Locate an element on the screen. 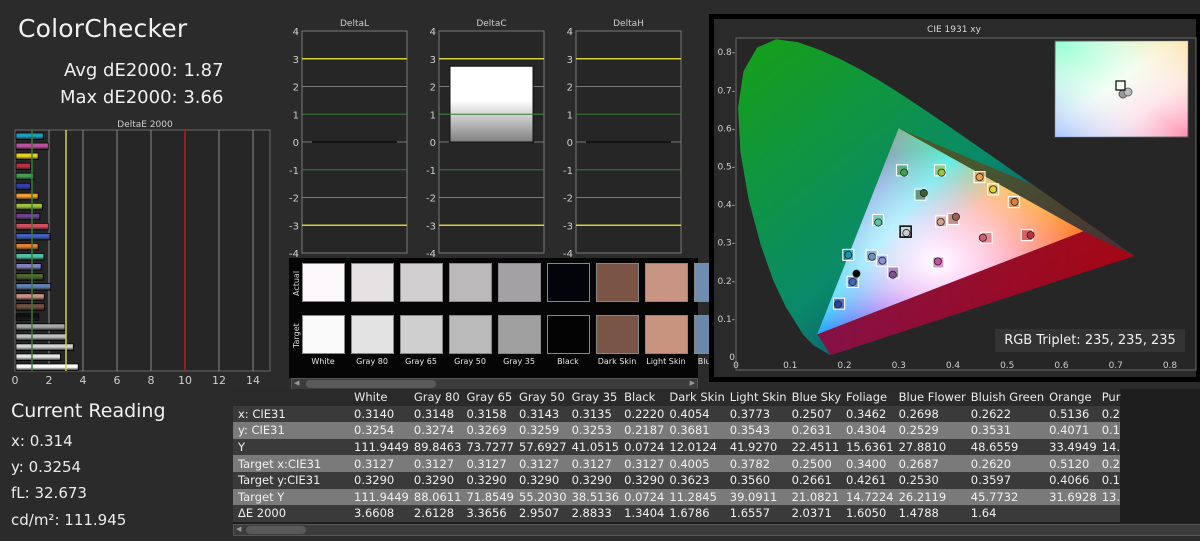 The image size is (1200, 541). table-cell: 73.7277 is located at coordinates (490, 447).